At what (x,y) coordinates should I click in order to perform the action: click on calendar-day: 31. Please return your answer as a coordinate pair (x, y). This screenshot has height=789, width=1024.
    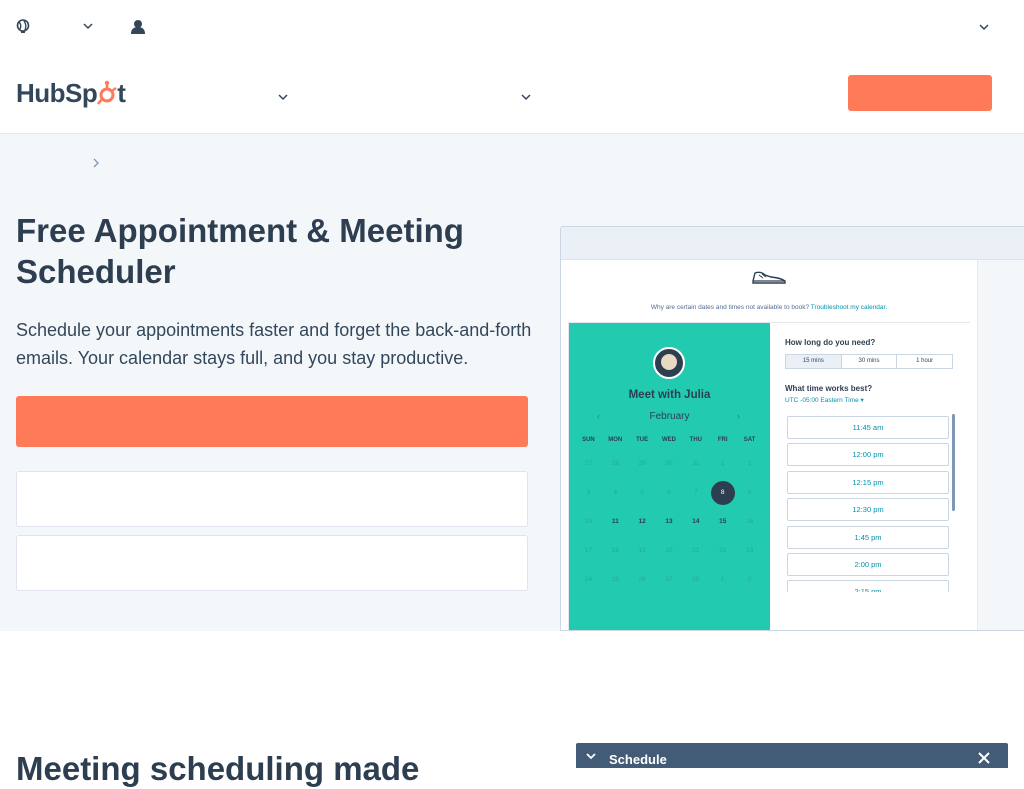
    Looking at the image, I should click on (695, 471).